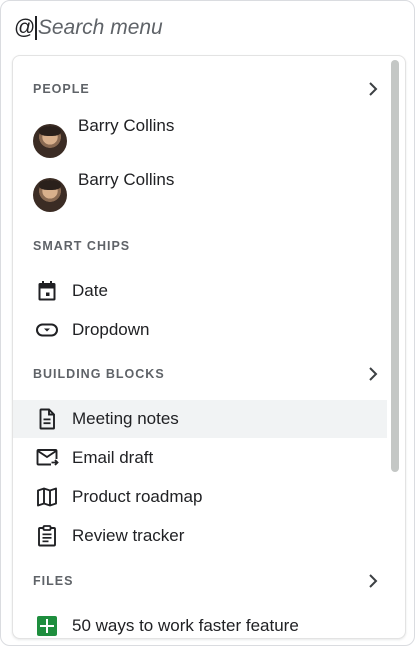 This screenshot has width=415, height=646. I want to click on menu-item-label: Dropdown, so click(111, 329).